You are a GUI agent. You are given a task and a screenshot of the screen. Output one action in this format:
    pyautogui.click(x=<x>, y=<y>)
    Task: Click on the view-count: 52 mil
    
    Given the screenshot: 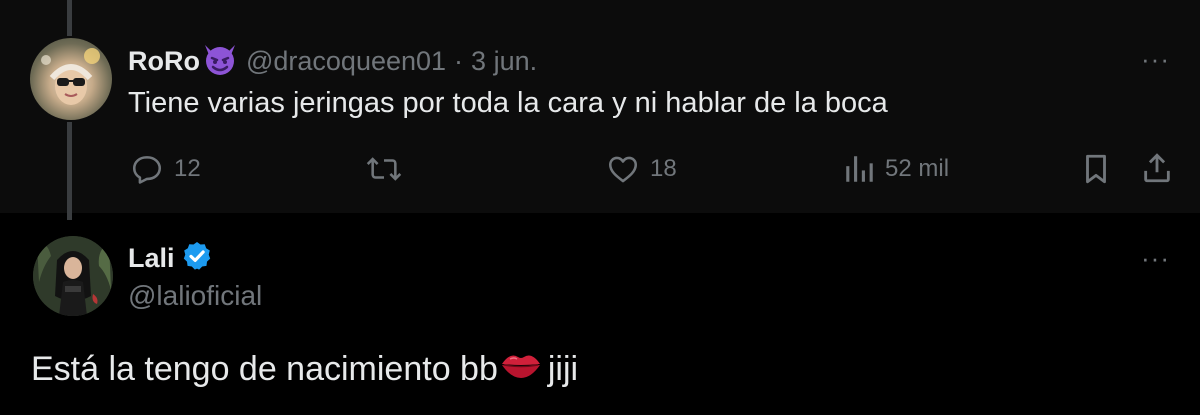 What is the action you would take?
    pyautogui.click(x=917, y=168)
    